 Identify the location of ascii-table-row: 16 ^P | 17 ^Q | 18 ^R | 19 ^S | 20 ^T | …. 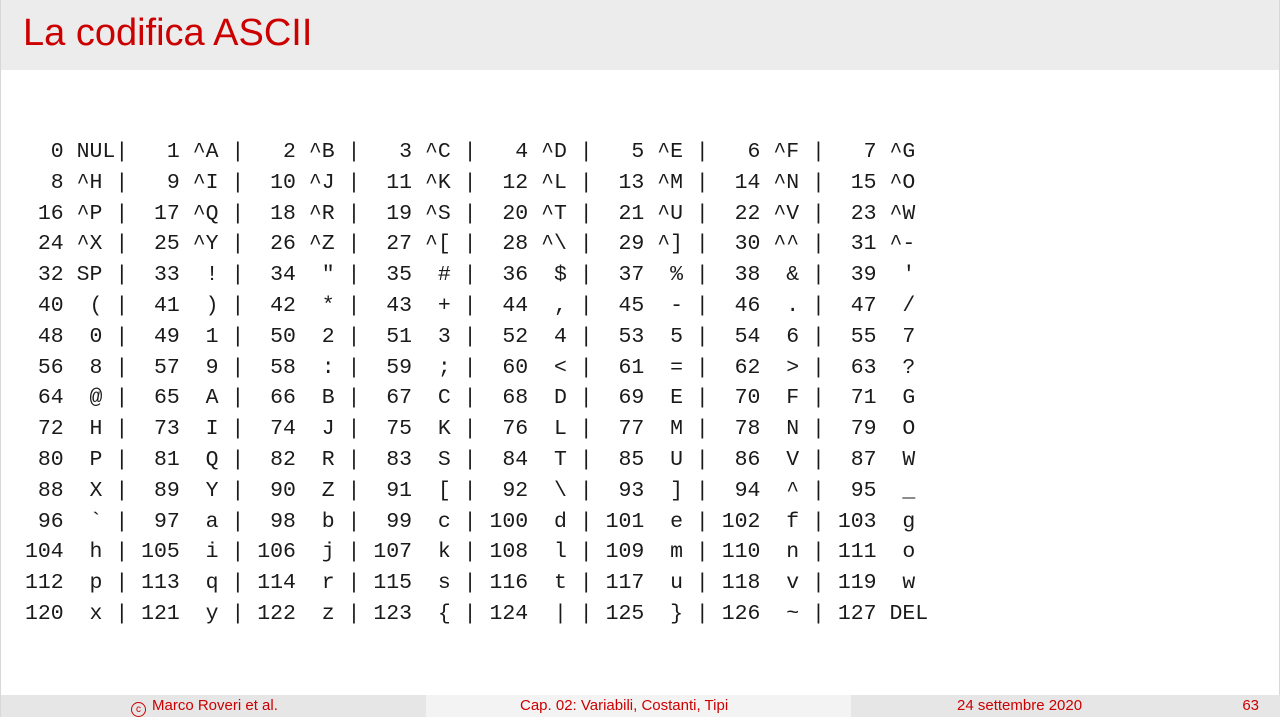
(470, 213).